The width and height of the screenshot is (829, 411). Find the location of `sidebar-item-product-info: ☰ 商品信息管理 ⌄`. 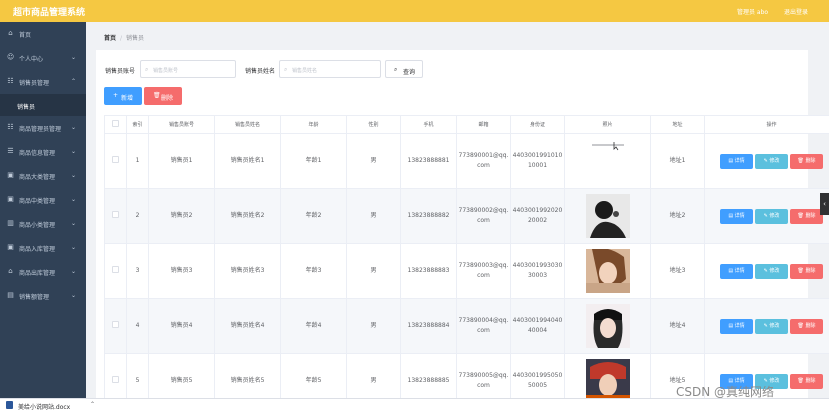

sidebar-item-product-info: ☰ 商品信息管理 ⌄ is located at coordinates (43, 152).